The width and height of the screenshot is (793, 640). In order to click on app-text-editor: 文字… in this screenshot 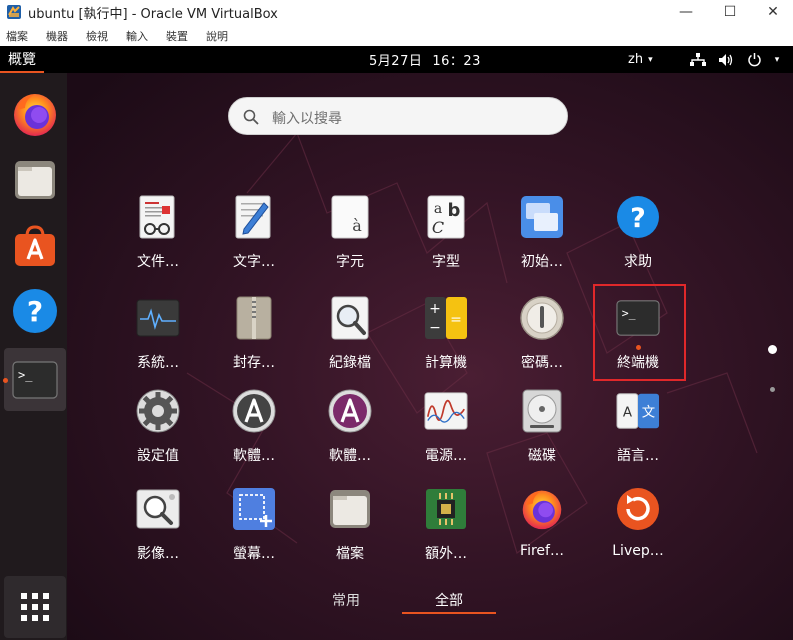, I will do `click(254, 240)`.